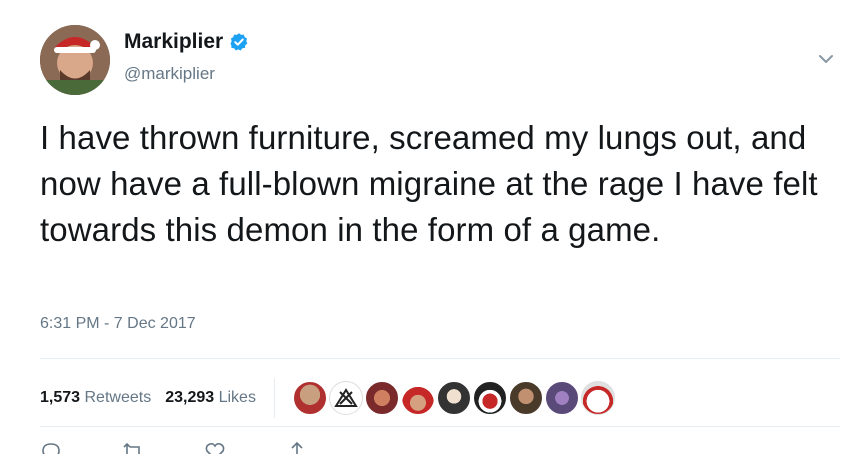 Image resolution: width=865 pixels, height=454 pixels. I want to click on retweet-icon, so click(133, 447).